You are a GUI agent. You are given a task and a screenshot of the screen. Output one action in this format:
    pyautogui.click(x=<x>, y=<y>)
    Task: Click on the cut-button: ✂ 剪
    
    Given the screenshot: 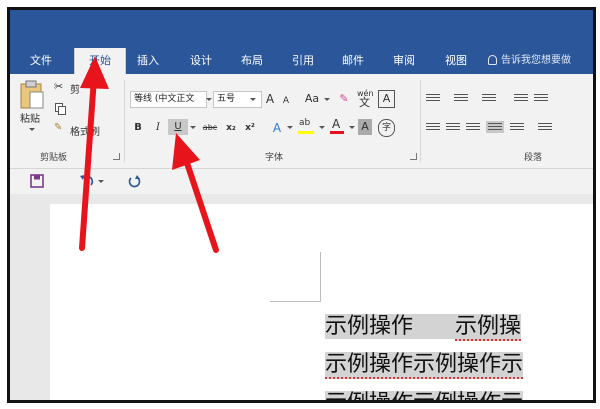 What is the action you would take?
    pyautogui.click(x=78, y=88)
    